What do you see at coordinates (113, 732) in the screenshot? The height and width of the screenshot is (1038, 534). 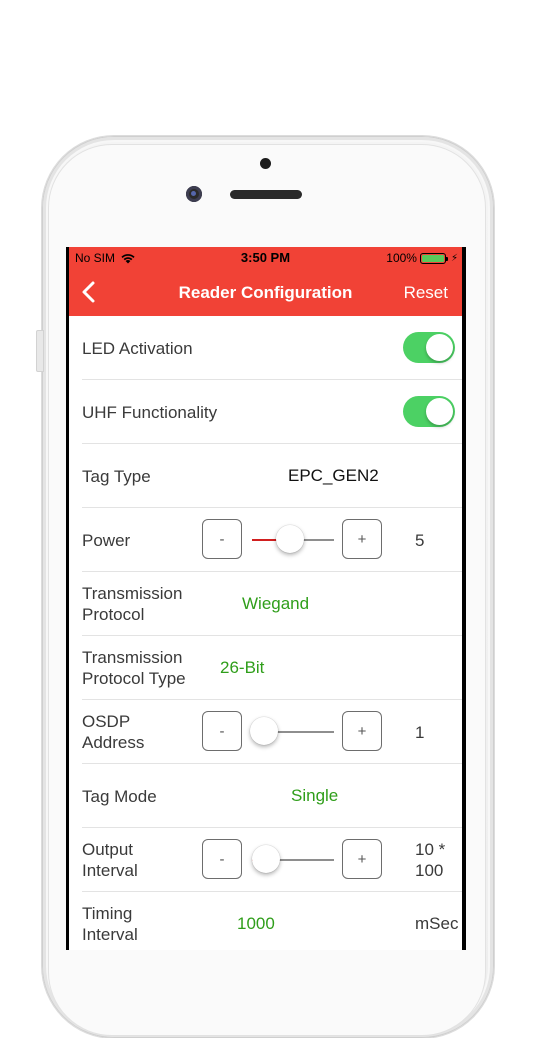 I see `setting-label: OSDP Address` at bounding box center [113, 732].